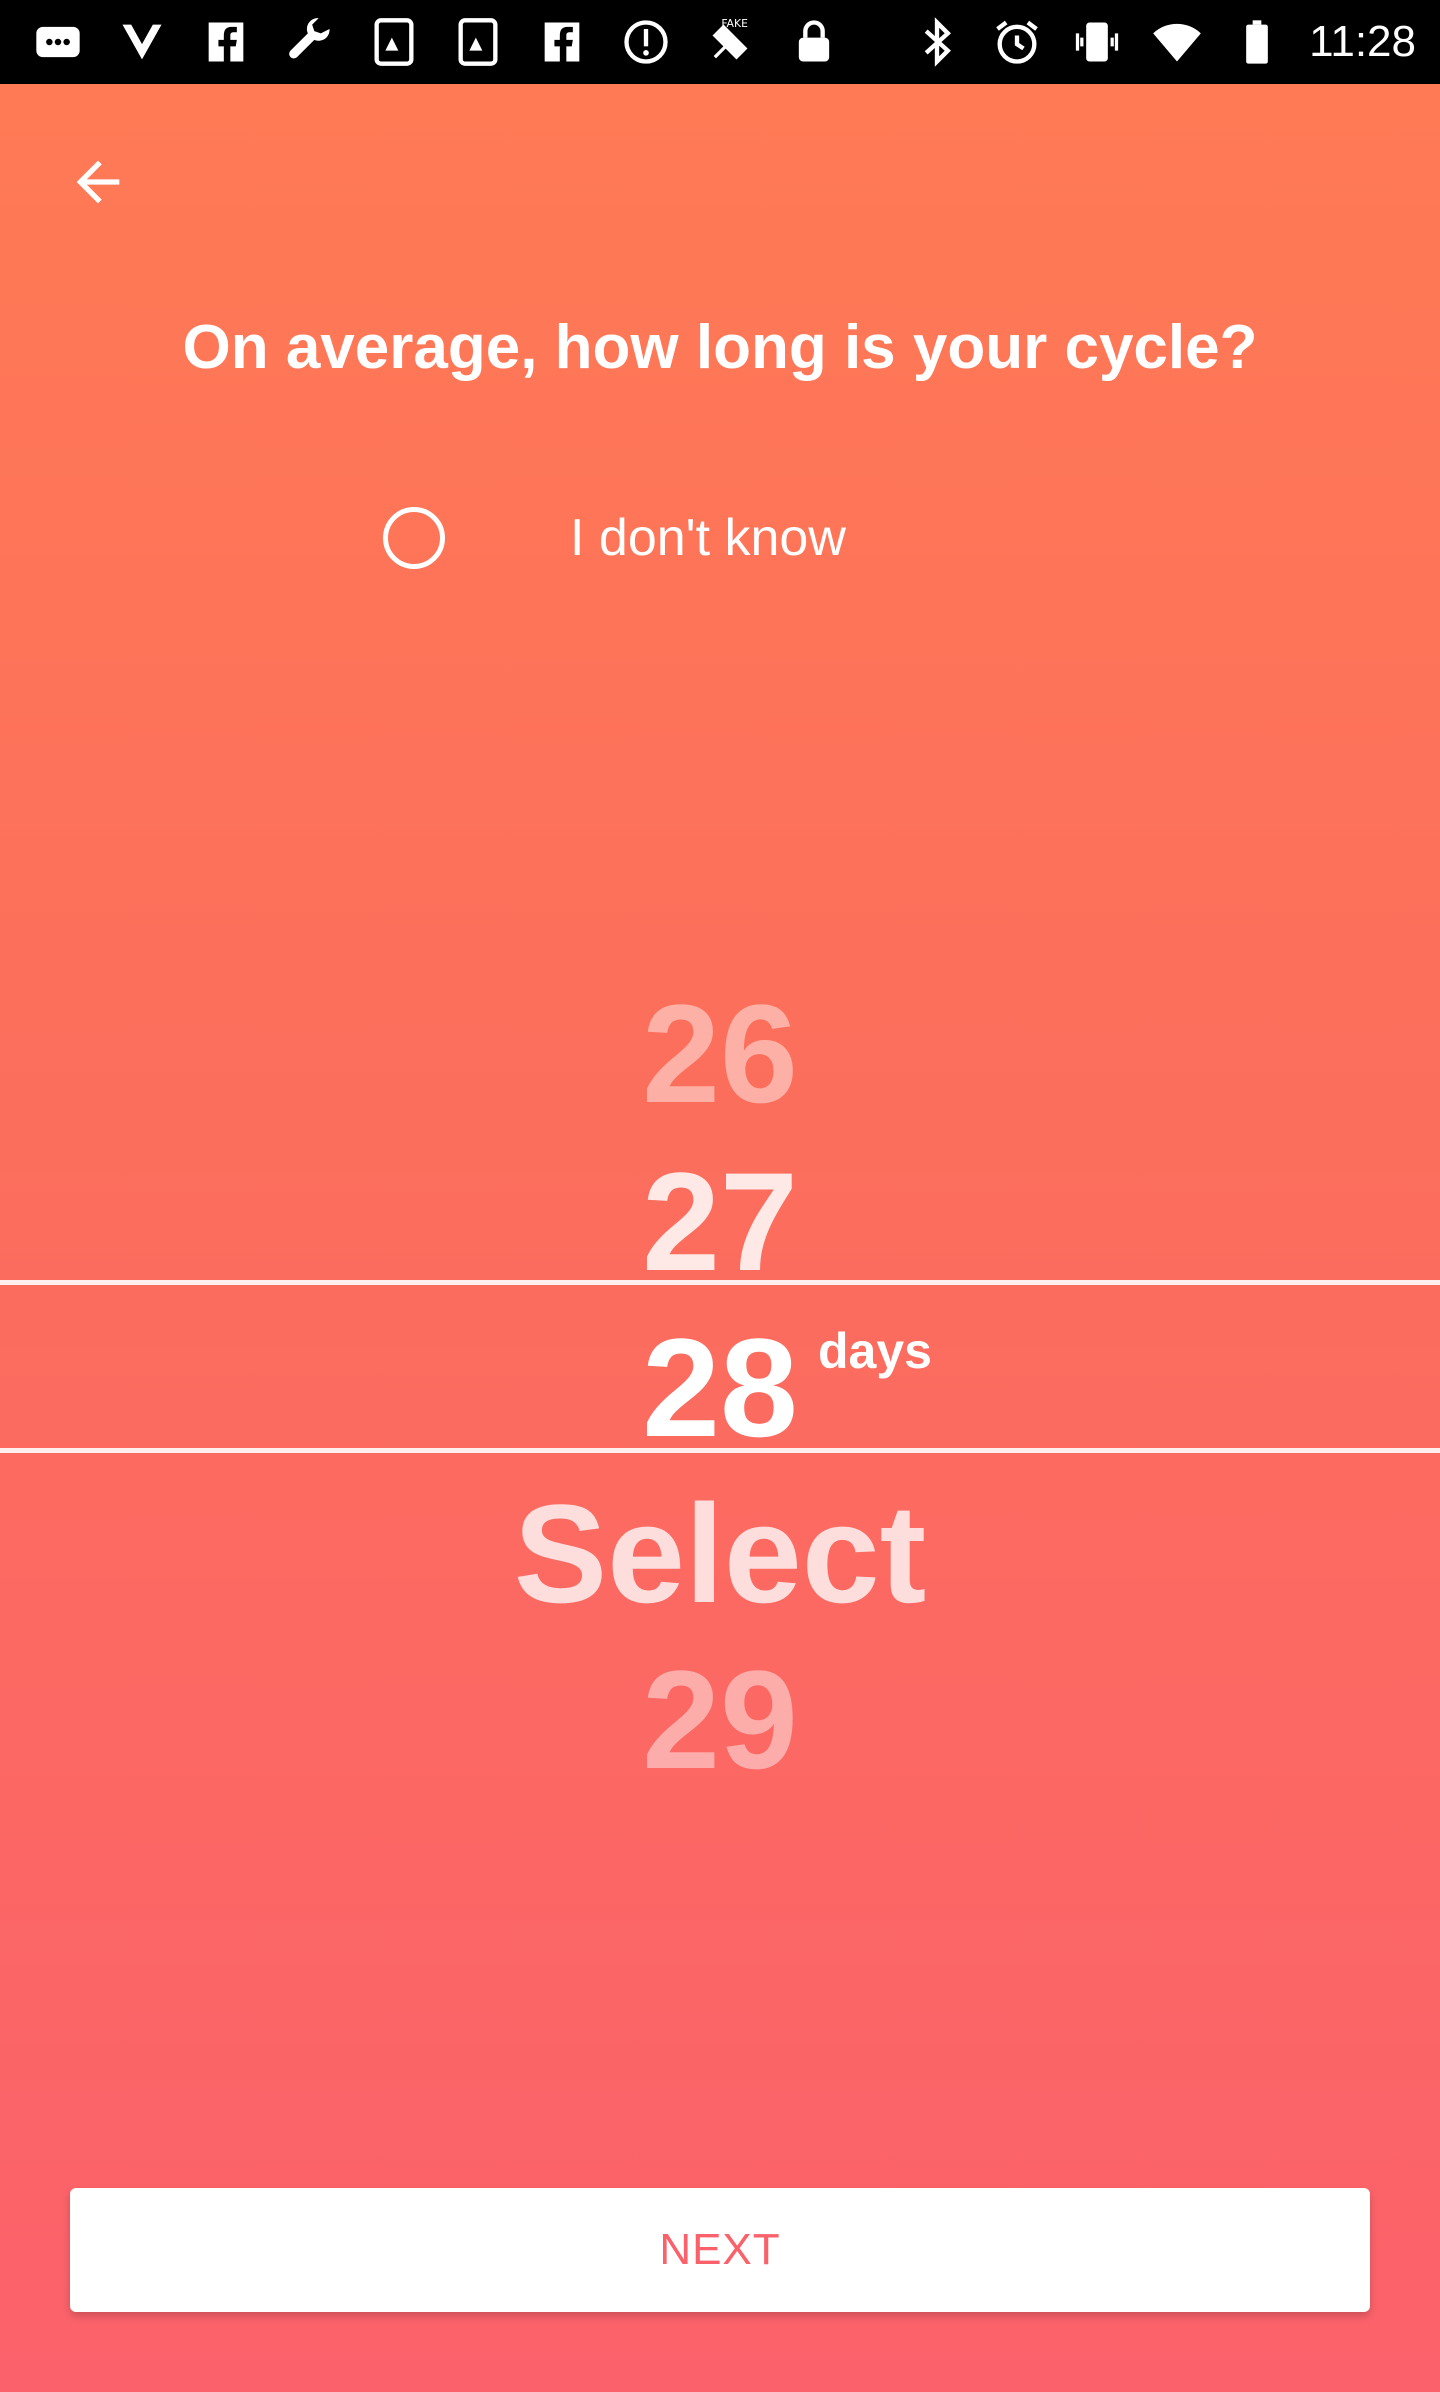  I want to click on dont-know-radio, so click(414, 538).